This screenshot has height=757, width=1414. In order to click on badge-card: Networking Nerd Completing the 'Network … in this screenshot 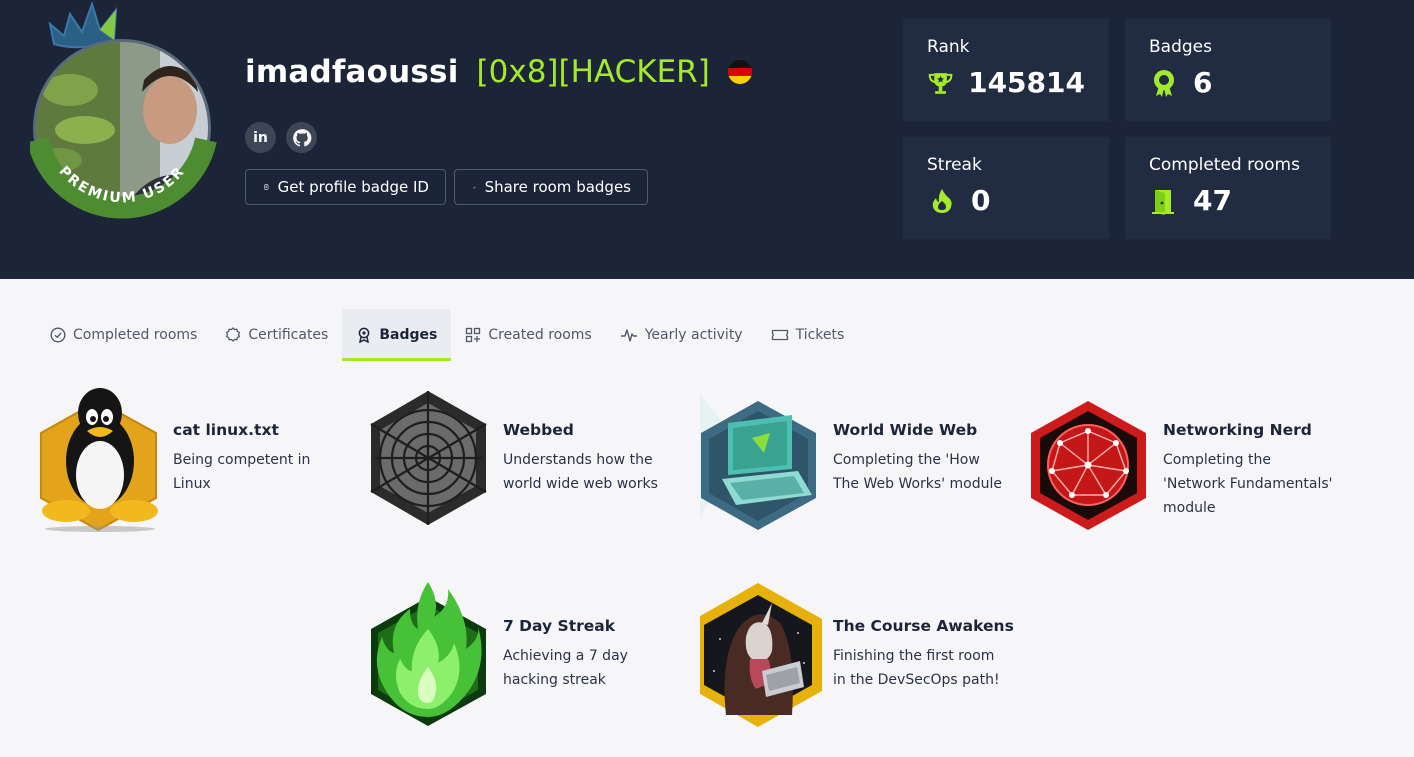, I will do `click(1190, 458)`.